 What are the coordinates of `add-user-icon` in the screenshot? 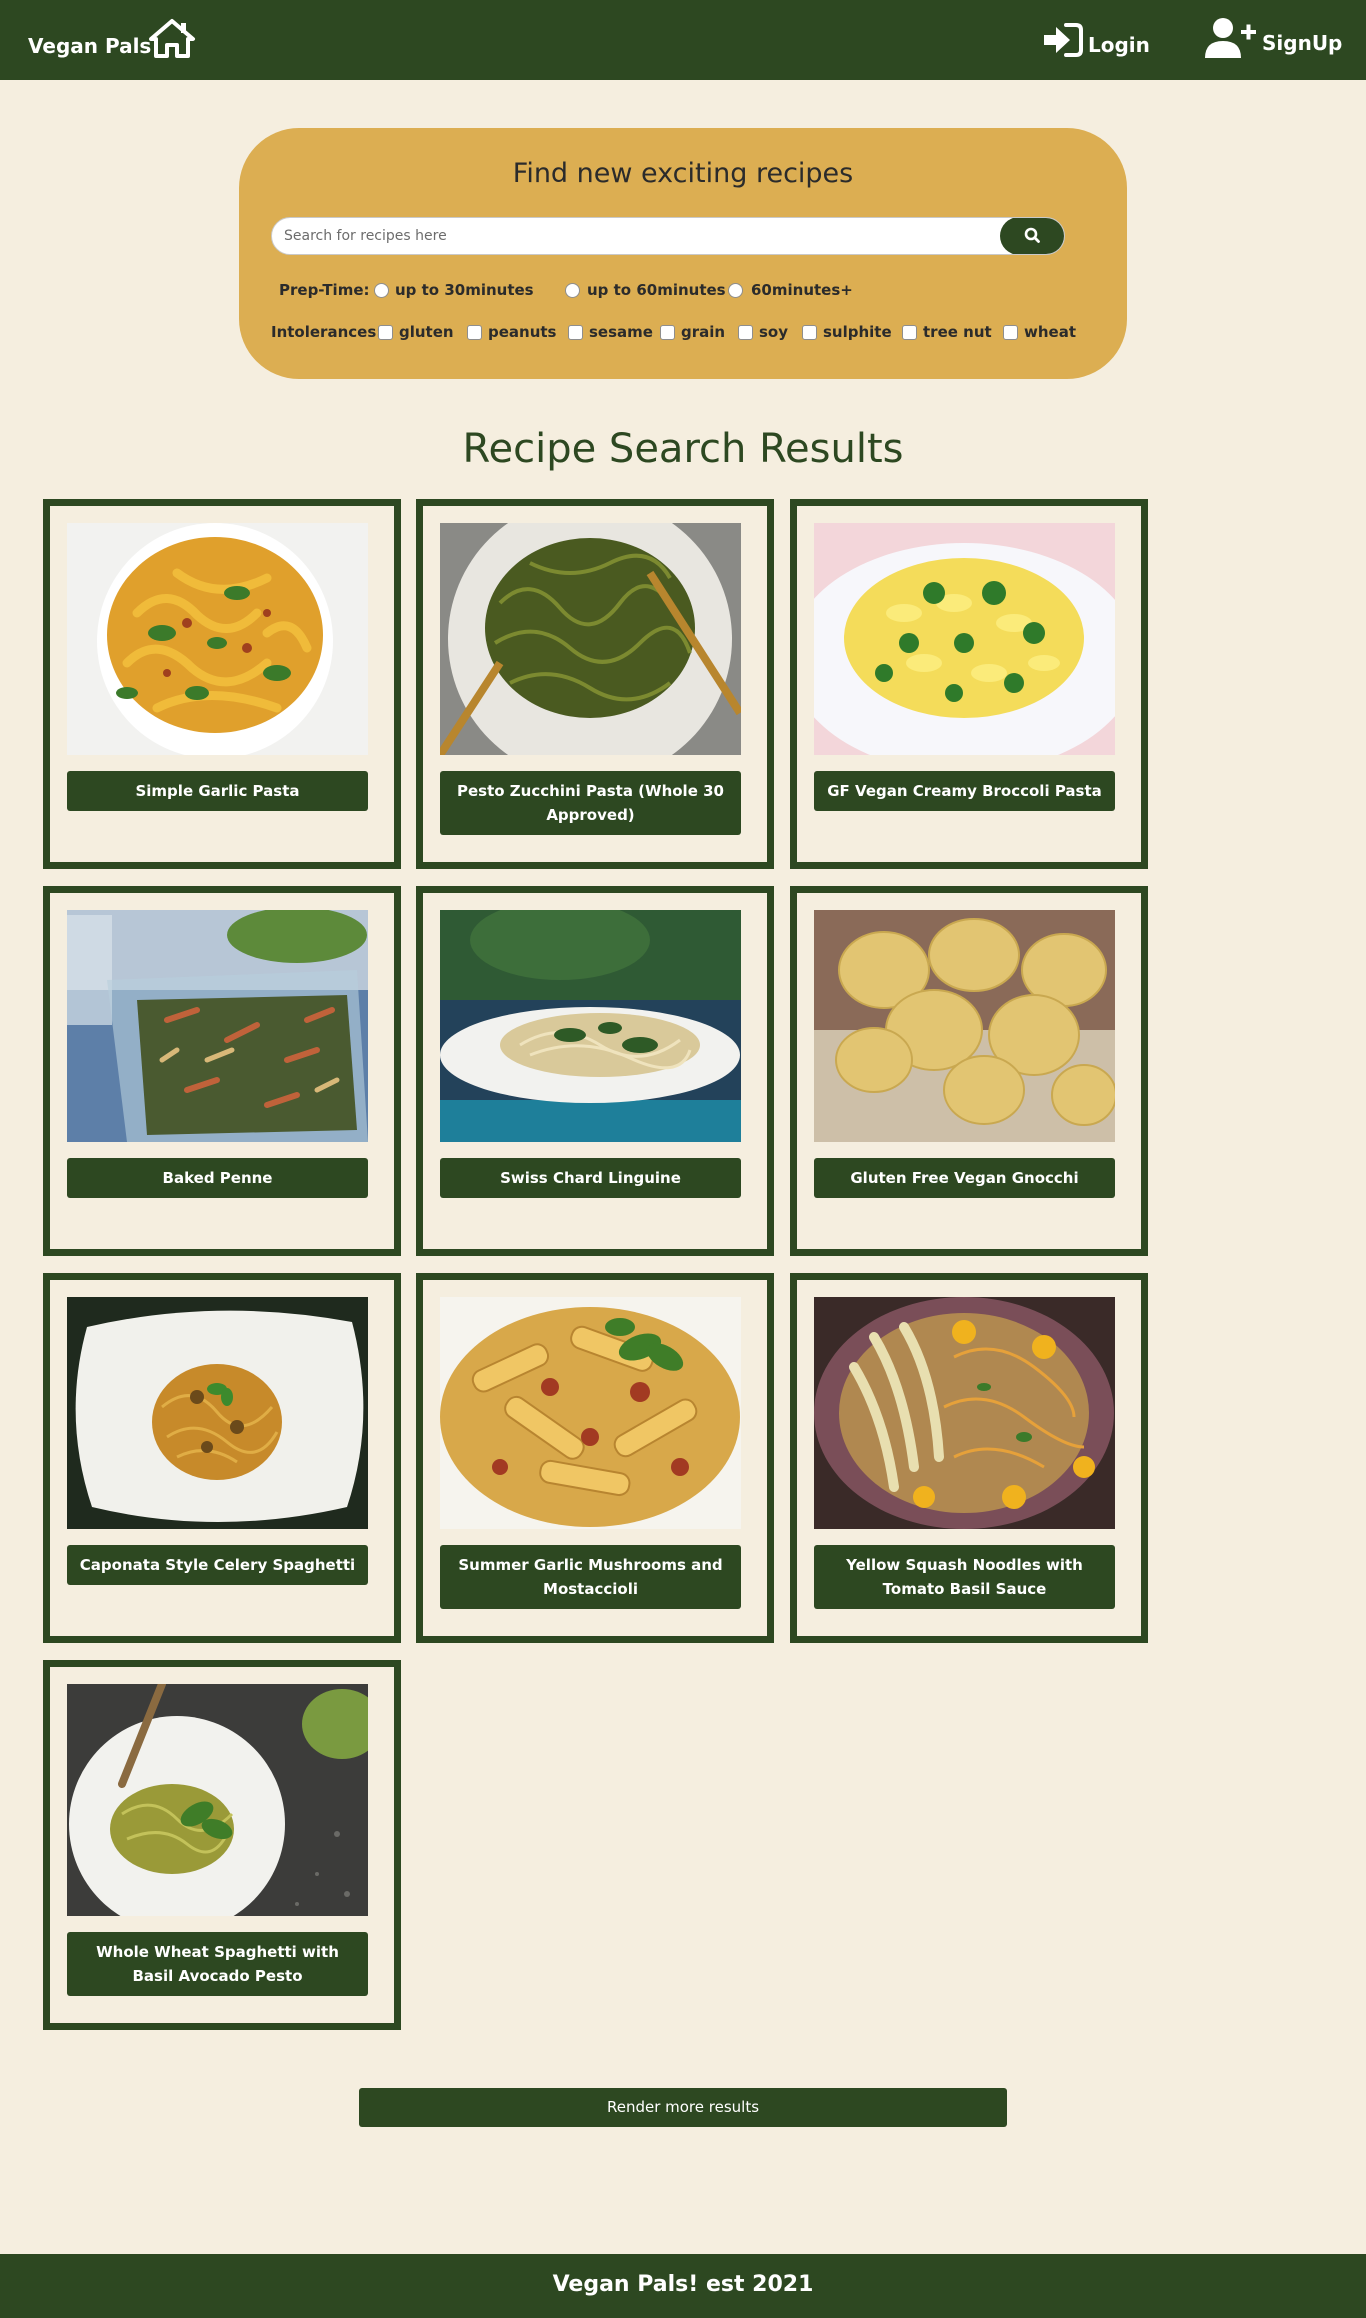 It's located at (1231, 40).